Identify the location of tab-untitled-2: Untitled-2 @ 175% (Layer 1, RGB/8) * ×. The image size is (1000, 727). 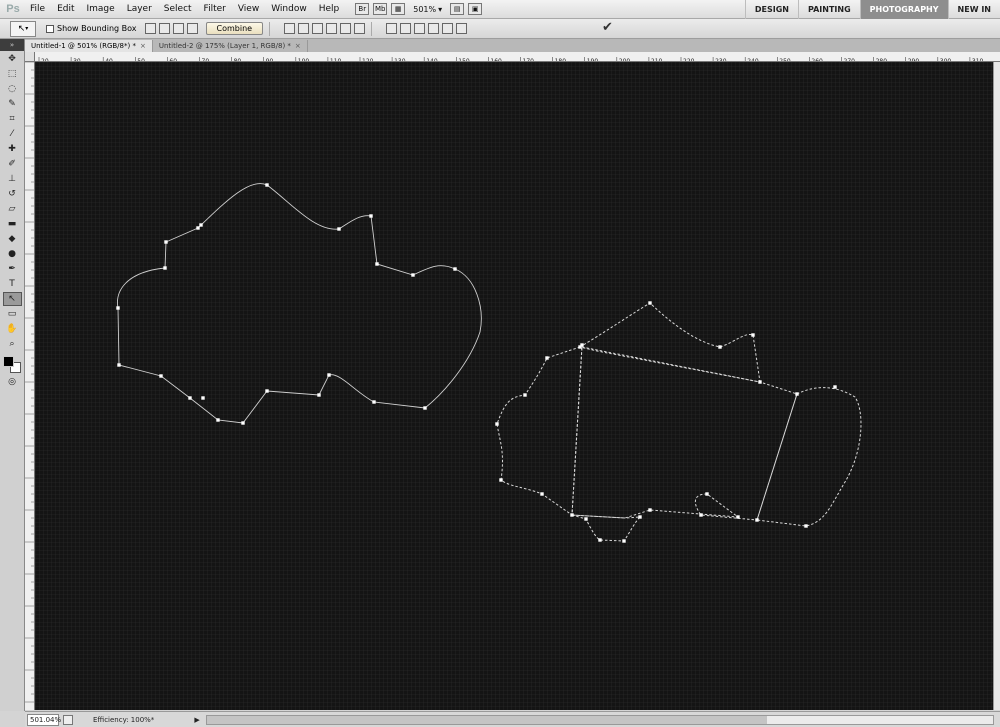
(230, 46).